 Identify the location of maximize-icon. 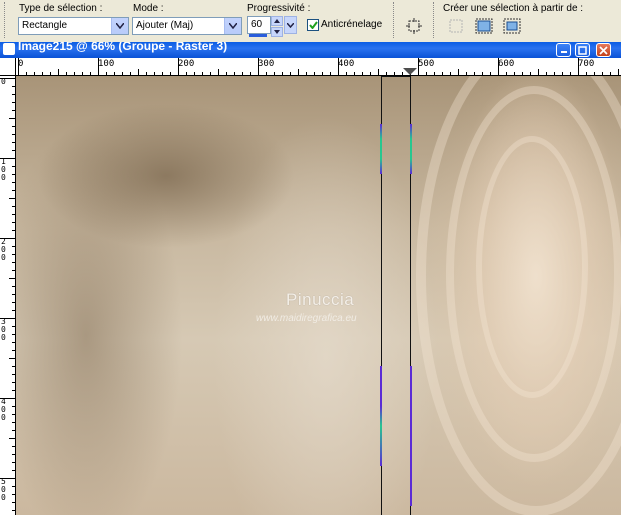
(582, 50).